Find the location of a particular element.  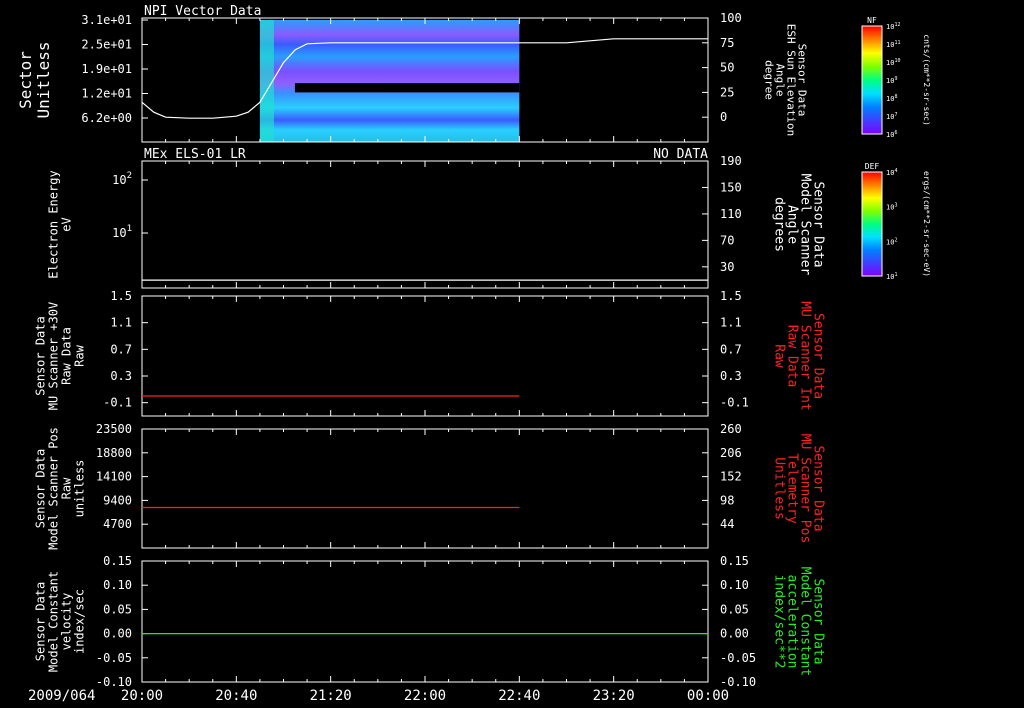

y-tick-label: -0.1 is located at coordinates (117, 403).